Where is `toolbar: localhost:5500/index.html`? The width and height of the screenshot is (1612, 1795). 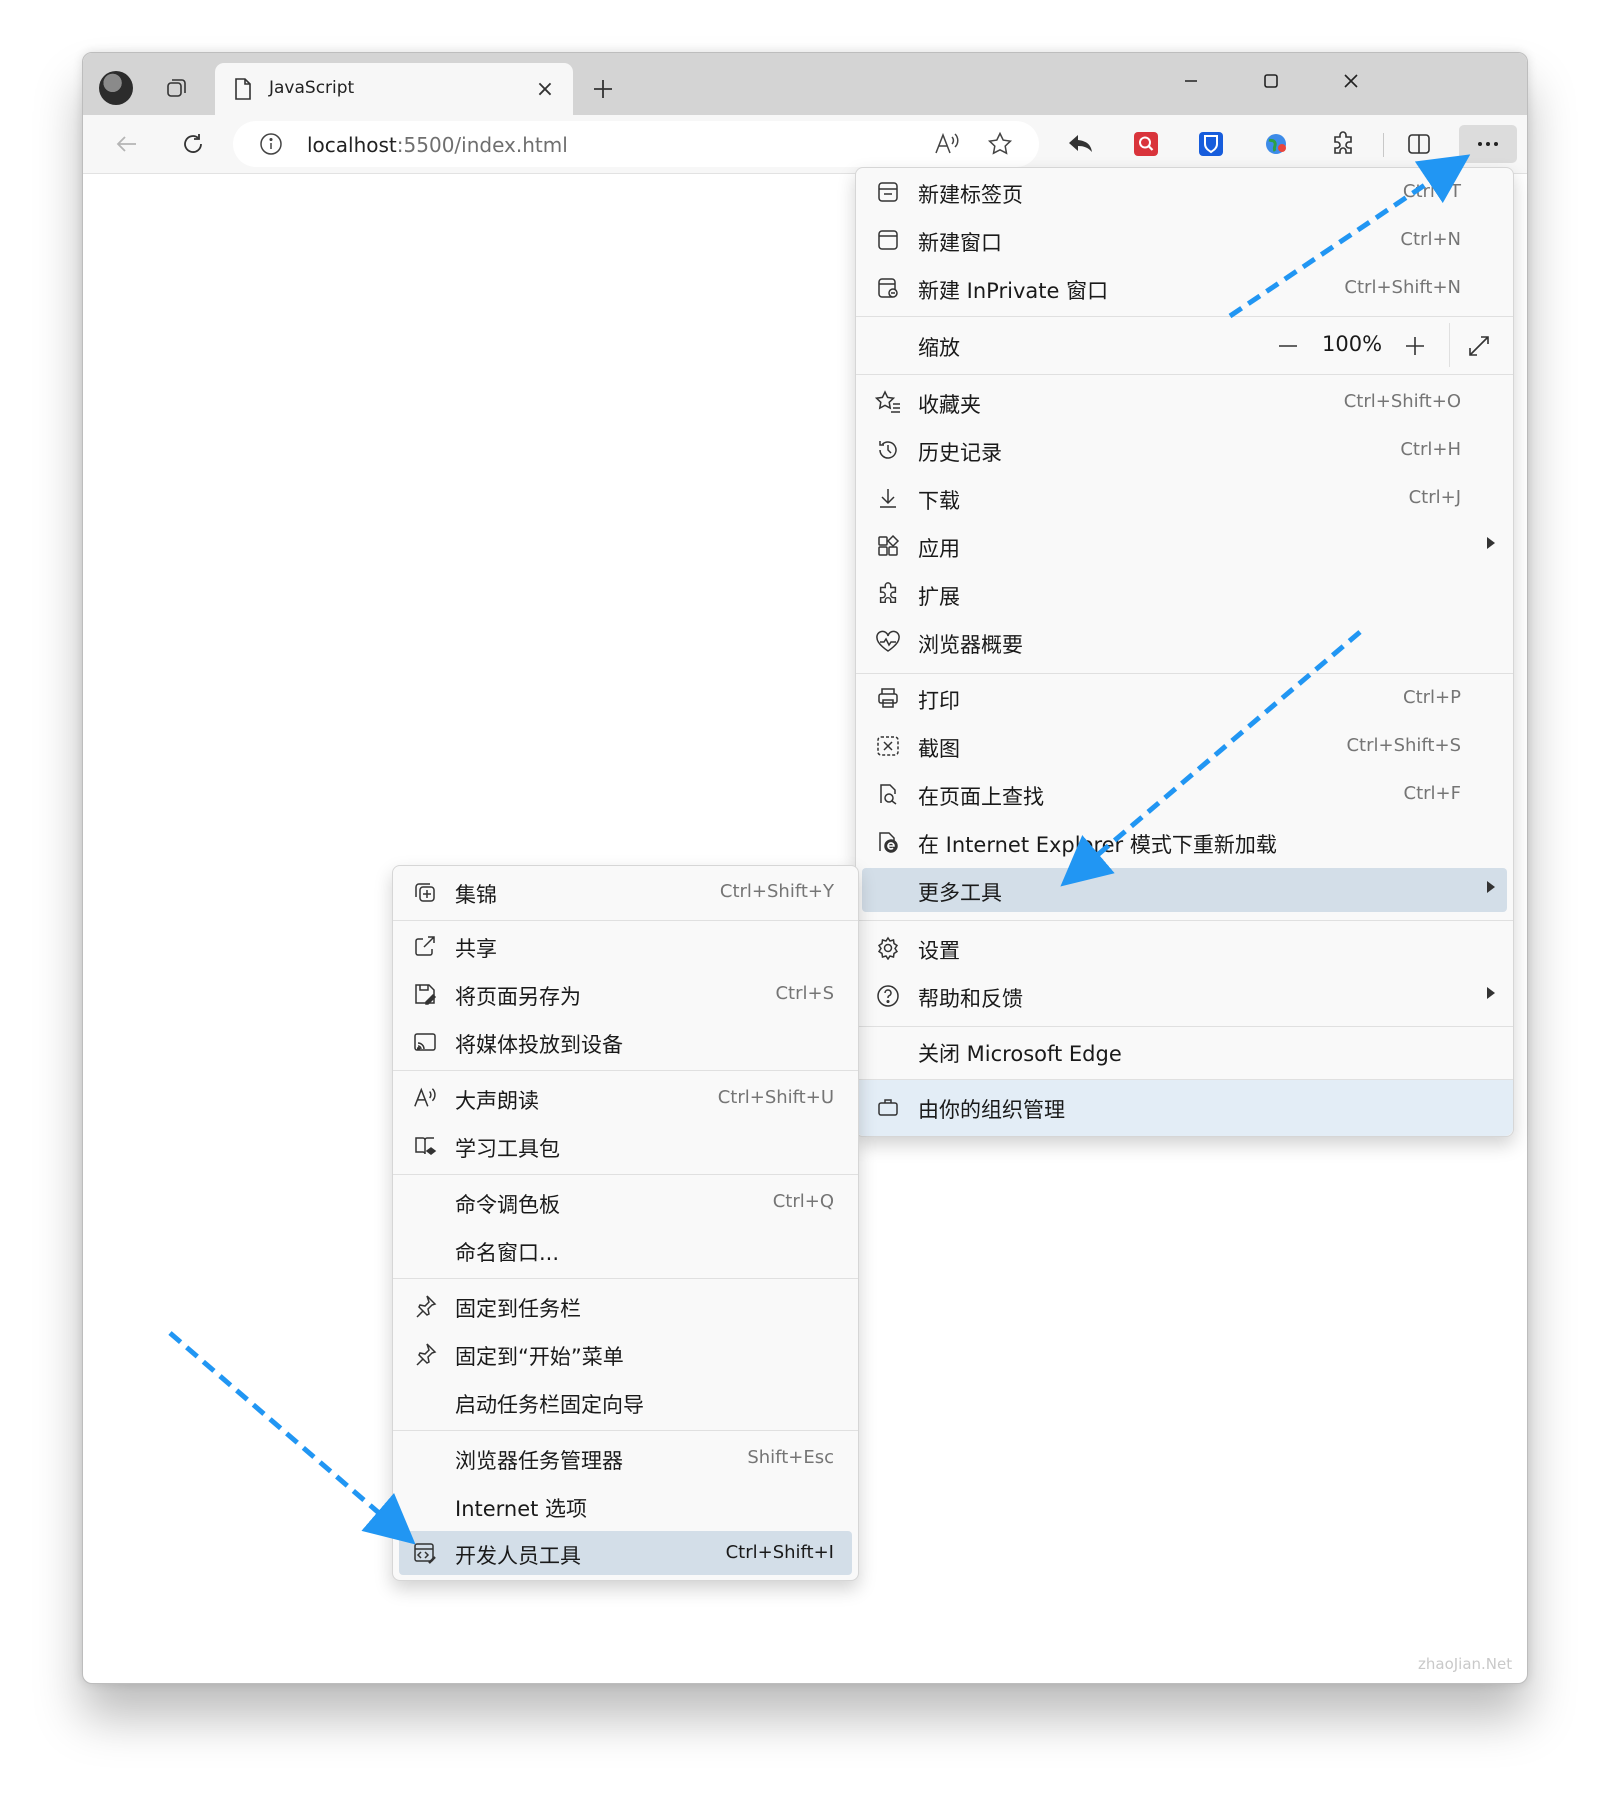
toolbar: localhost:5500/index.html is located at coordinates (805, 144).